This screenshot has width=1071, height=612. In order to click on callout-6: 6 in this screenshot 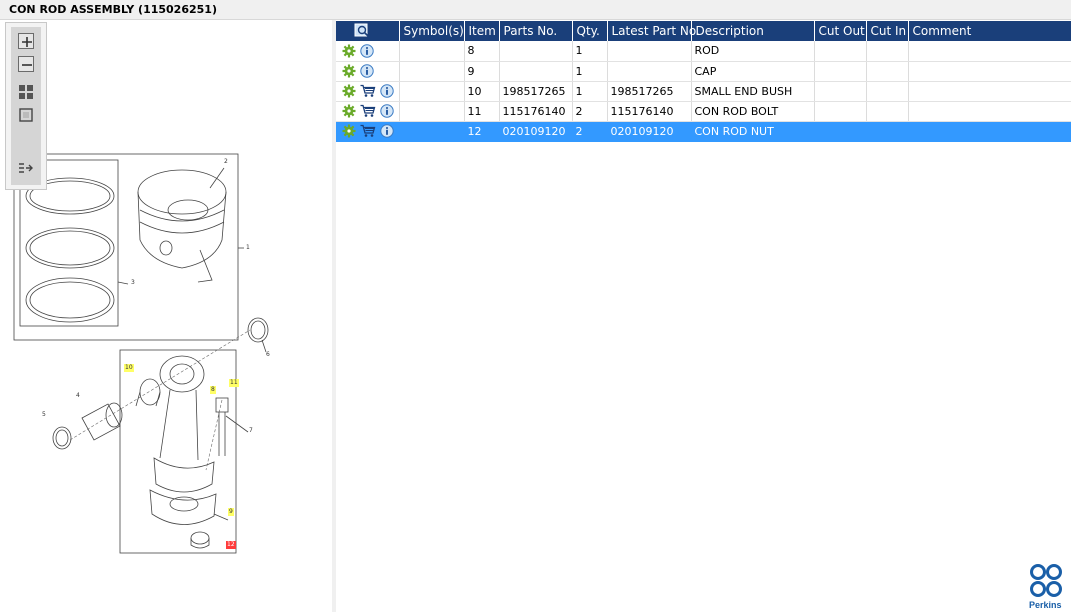, I will do `click(268, 355)`.